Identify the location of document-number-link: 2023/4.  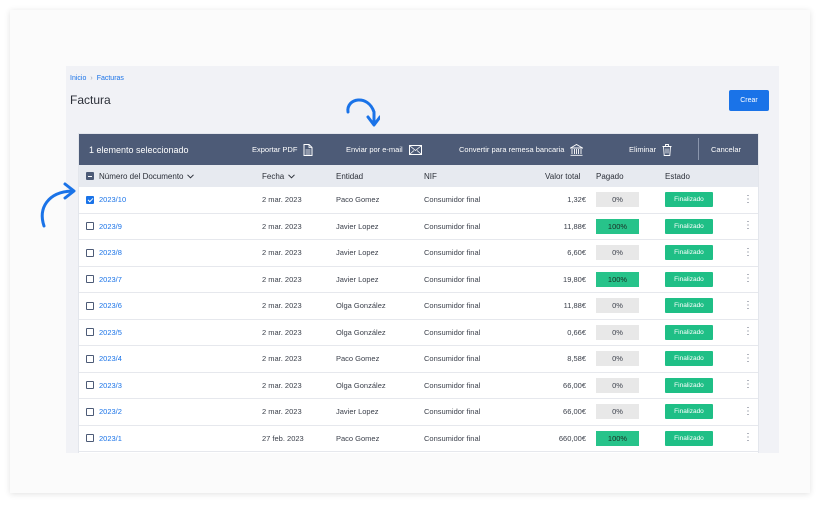
(110, 358).